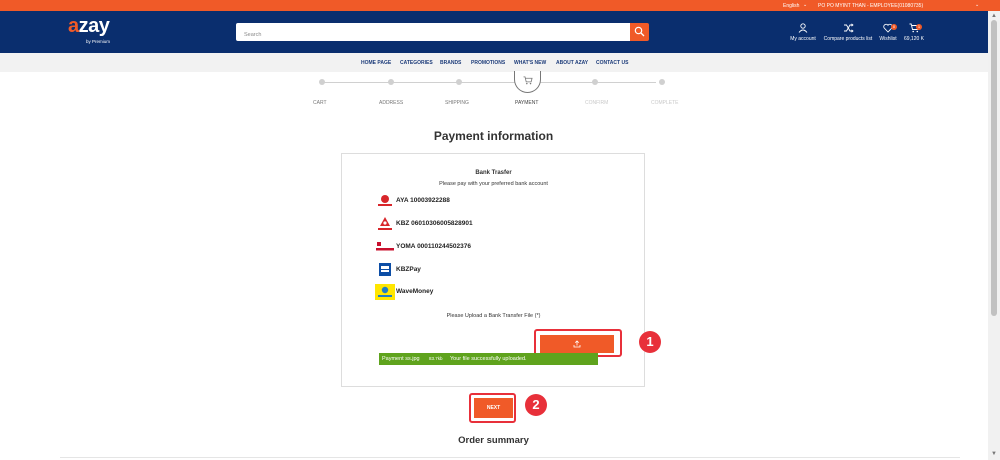  I want to click on bank-row-aya: AYA 10003922288, so click(475, 201).